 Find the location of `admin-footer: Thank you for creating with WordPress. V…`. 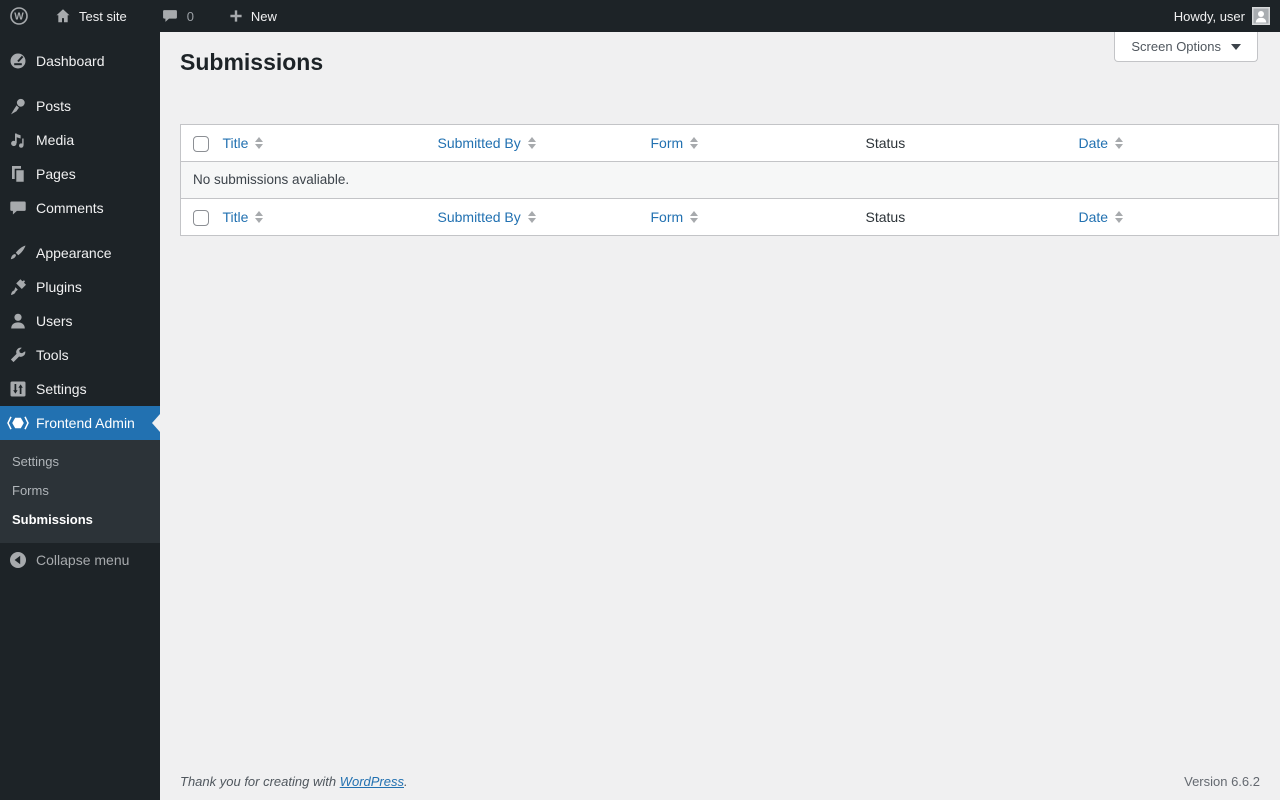

admin-footer: Thank you for creating with WordPress. V… is located at coordinates (720, 781).